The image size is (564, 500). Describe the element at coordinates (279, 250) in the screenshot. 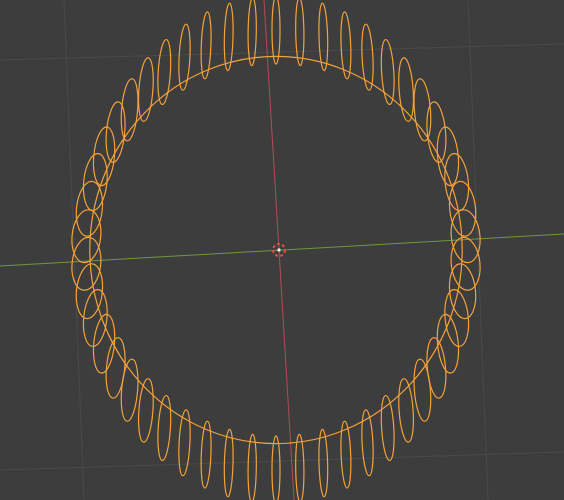

I see `3d-cursor-center-dot` at that location.